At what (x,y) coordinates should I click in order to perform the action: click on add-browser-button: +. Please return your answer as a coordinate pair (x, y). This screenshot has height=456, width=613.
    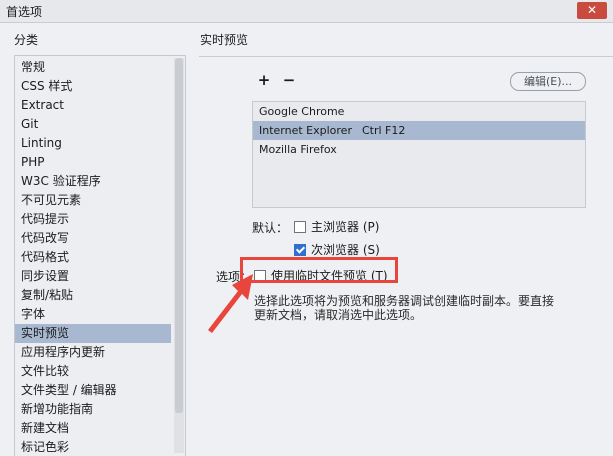
    Looking at the image, I should click on (264, 80).